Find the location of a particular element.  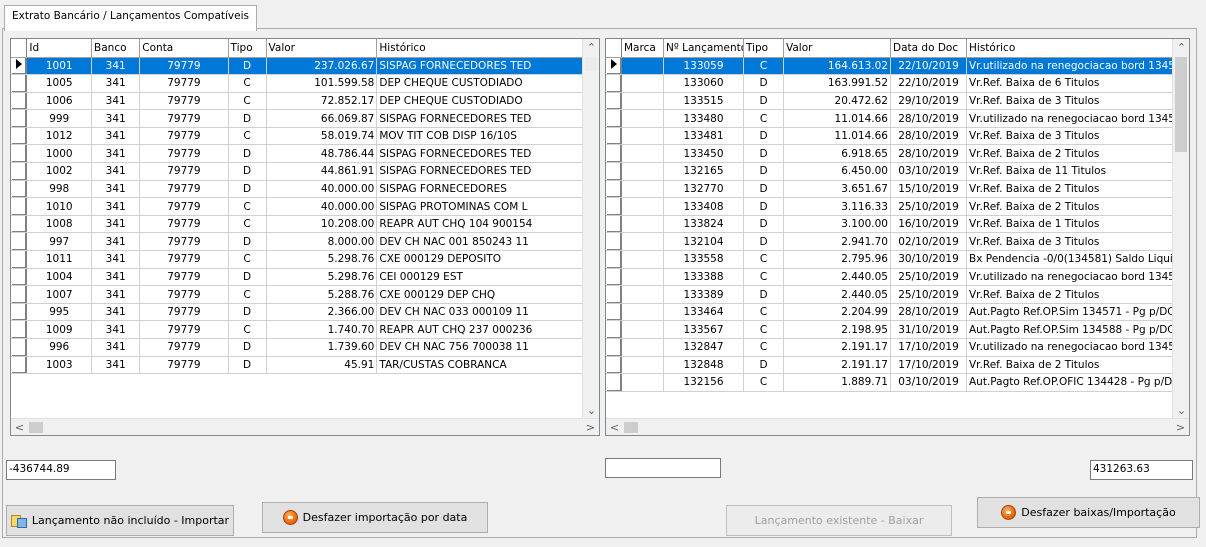

right-vertical-scrollbar: ⌃ ⌄ is located at coordinates (1180, 229).